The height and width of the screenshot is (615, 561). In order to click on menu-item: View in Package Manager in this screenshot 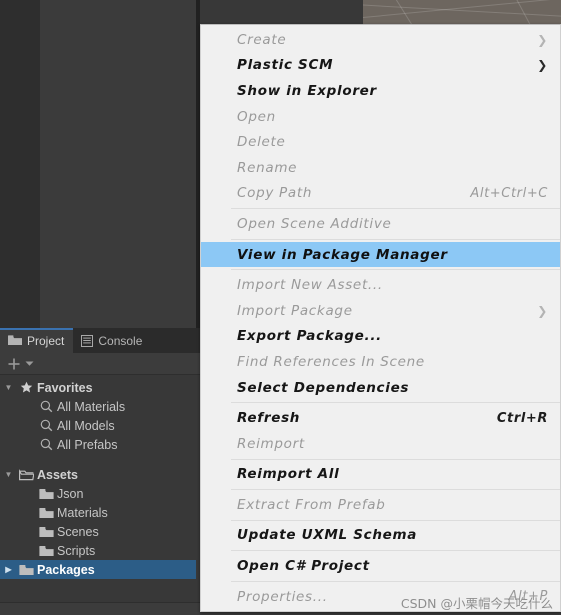, I will do `click(380, 254)`.